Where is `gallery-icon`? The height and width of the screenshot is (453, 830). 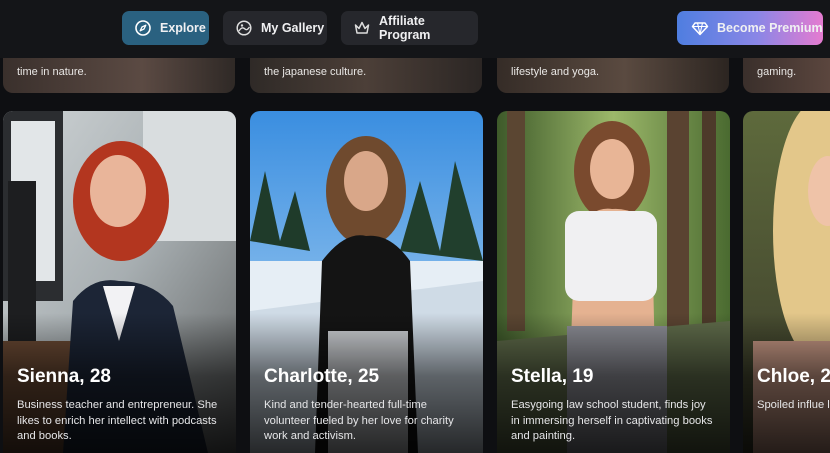
gallery-icon is located at coordinates (244, 28).